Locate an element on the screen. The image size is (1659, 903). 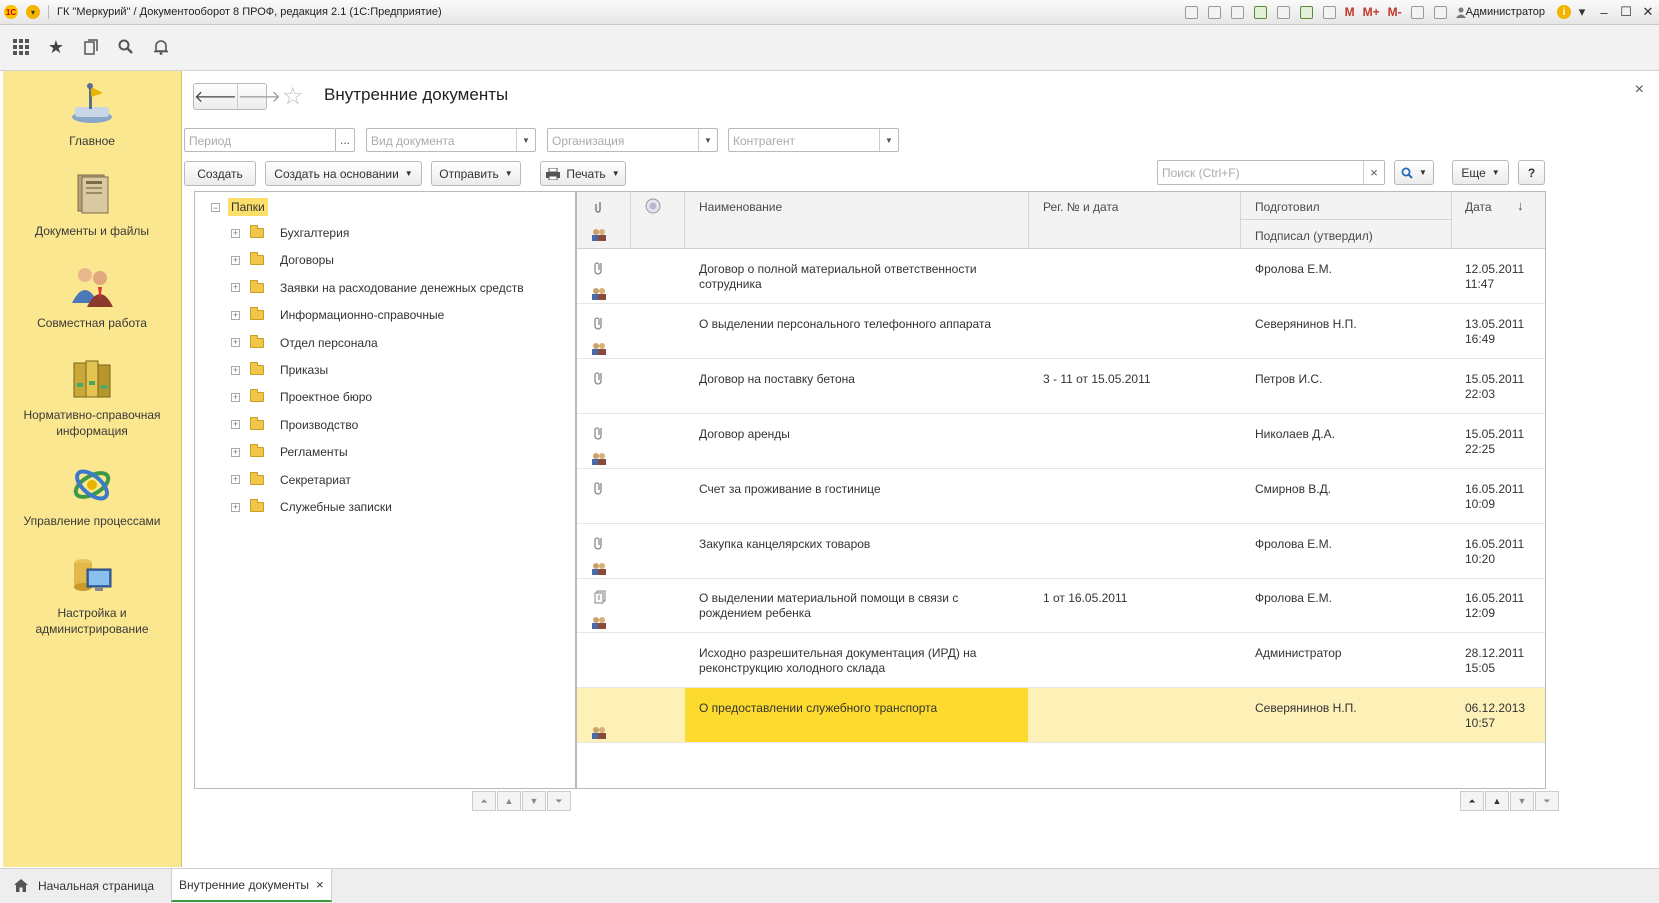
document-type-field: Вид документа ▼ is located at coordinates (451, 140).